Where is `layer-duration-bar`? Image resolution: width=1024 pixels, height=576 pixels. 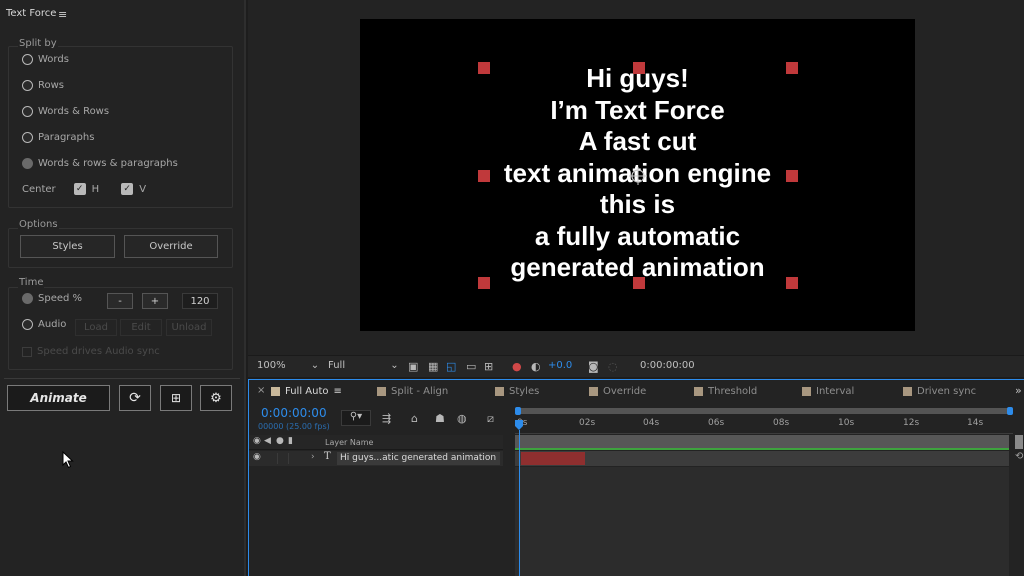 layer-duration-bar is located at coordinates (553, 458).